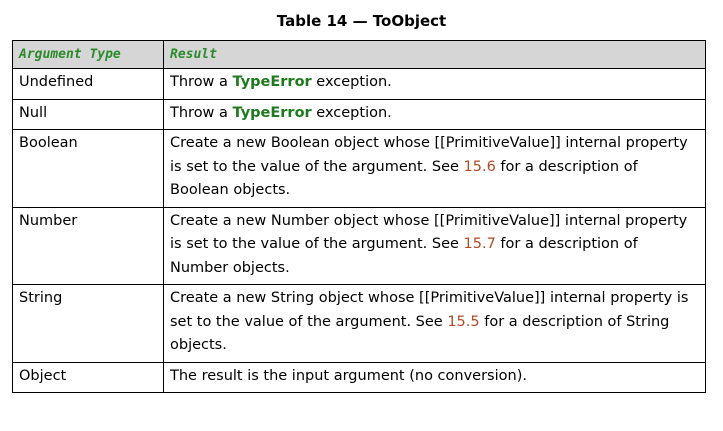  What do you see at coordinates (88, 84) in the screenshot?
I see `argument-type-cell: Undefined` at bounding box center [88, 84].